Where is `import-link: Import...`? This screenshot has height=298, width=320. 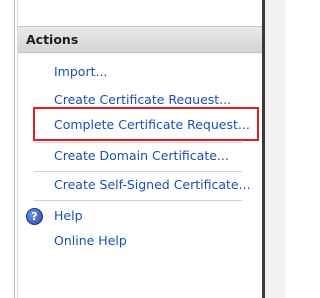
import-link: Import... is located at coordinates (80, 71).